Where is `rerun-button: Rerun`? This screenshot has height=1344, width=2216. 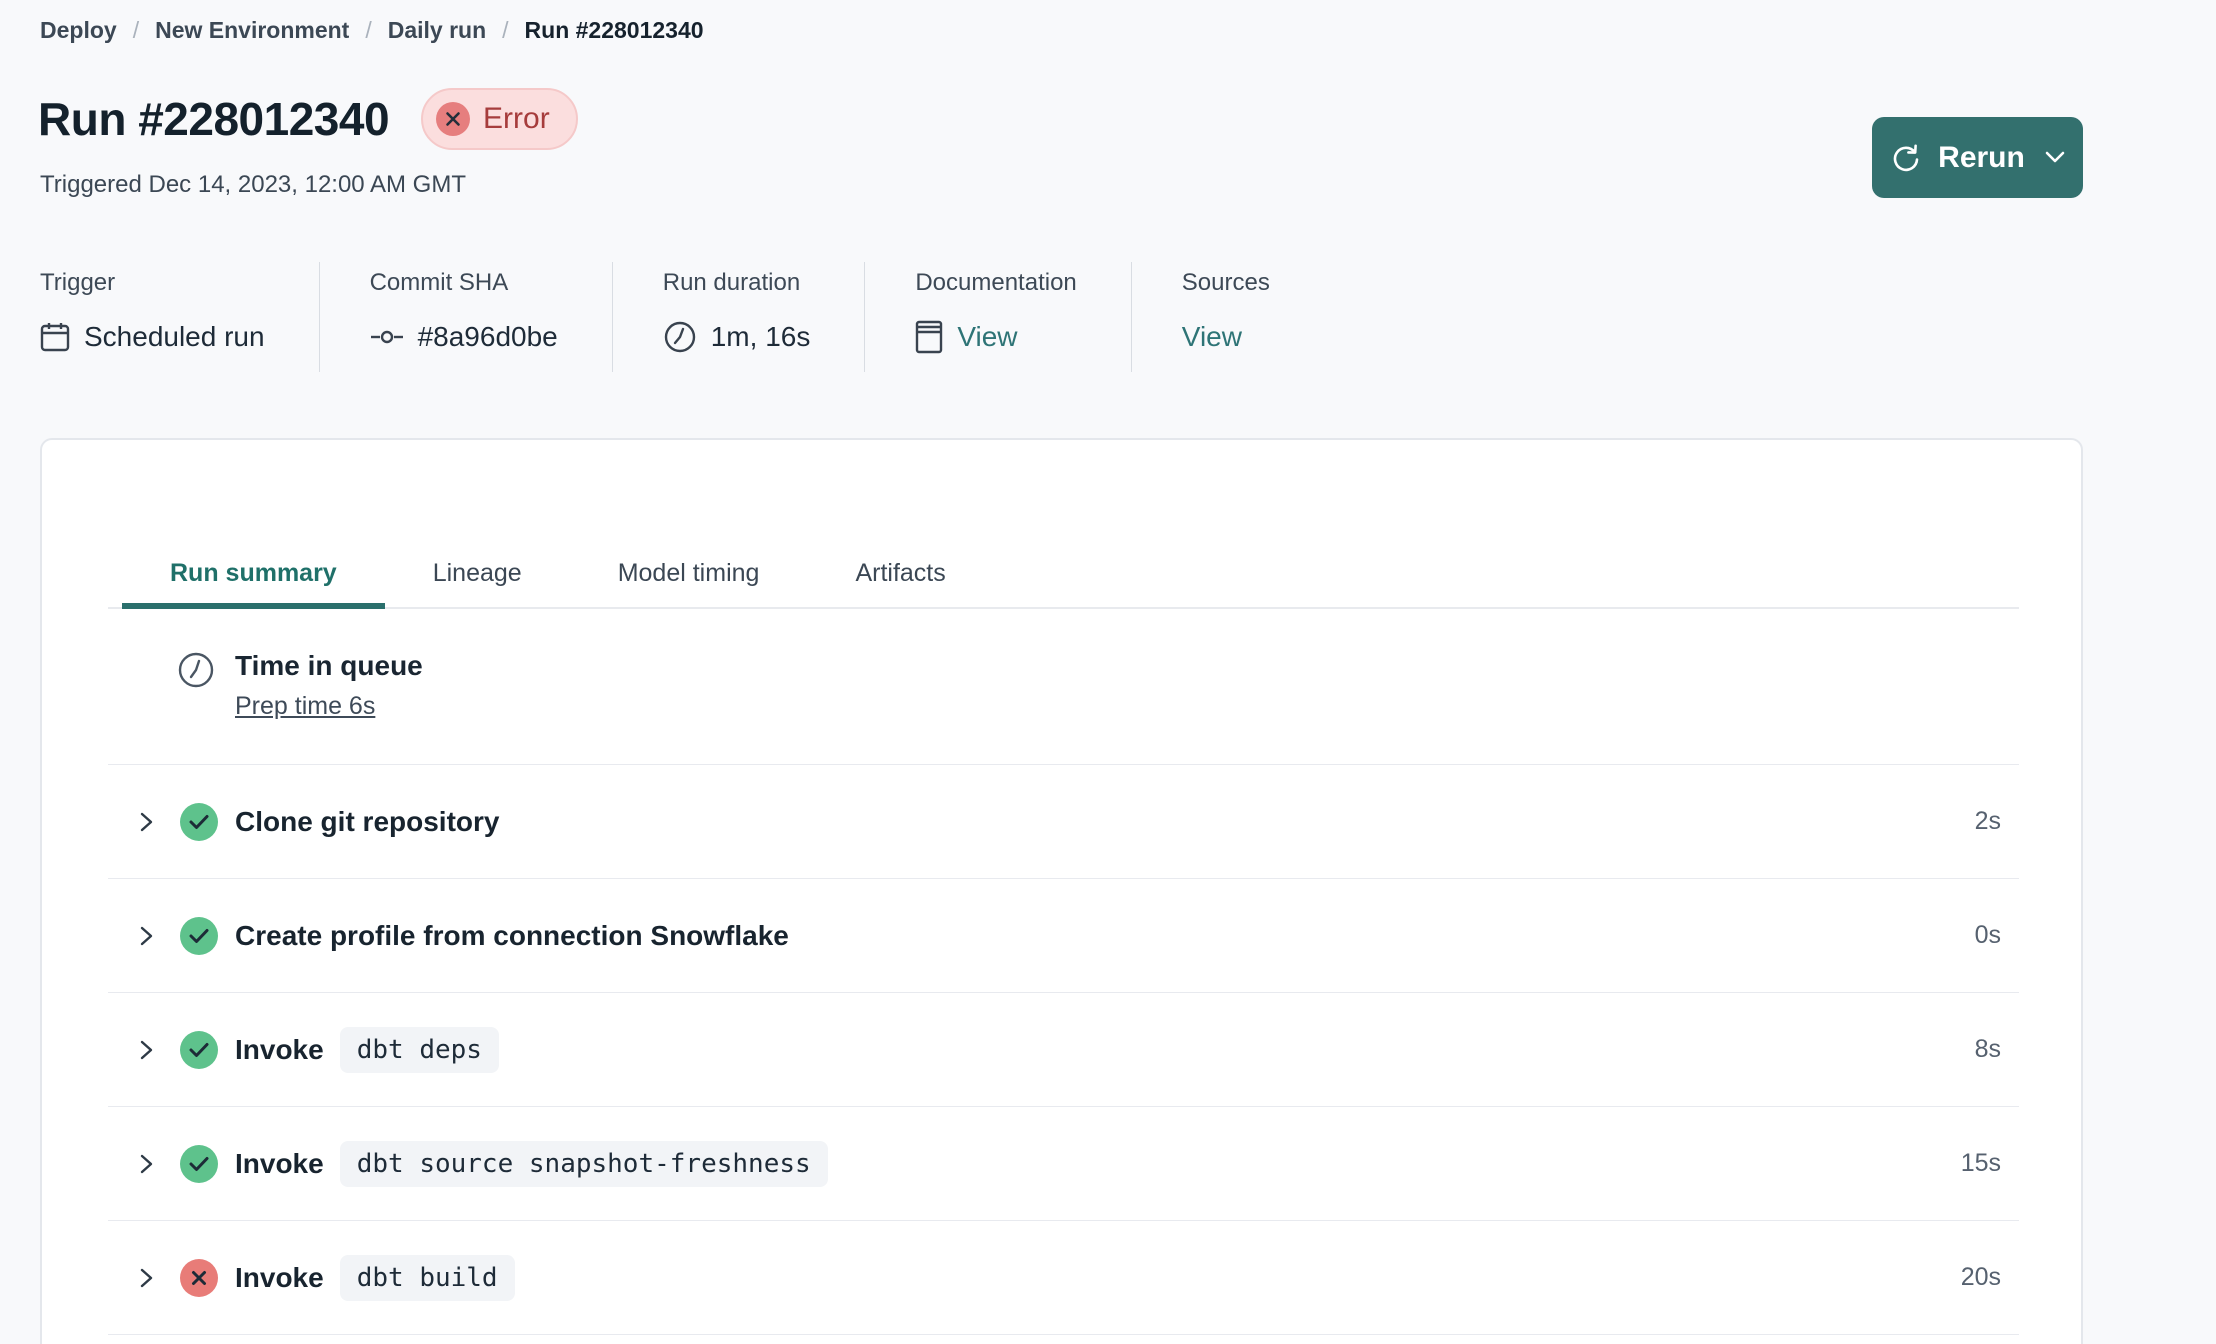 rerun-button: Rerun is located at coordinates (1977, 157).